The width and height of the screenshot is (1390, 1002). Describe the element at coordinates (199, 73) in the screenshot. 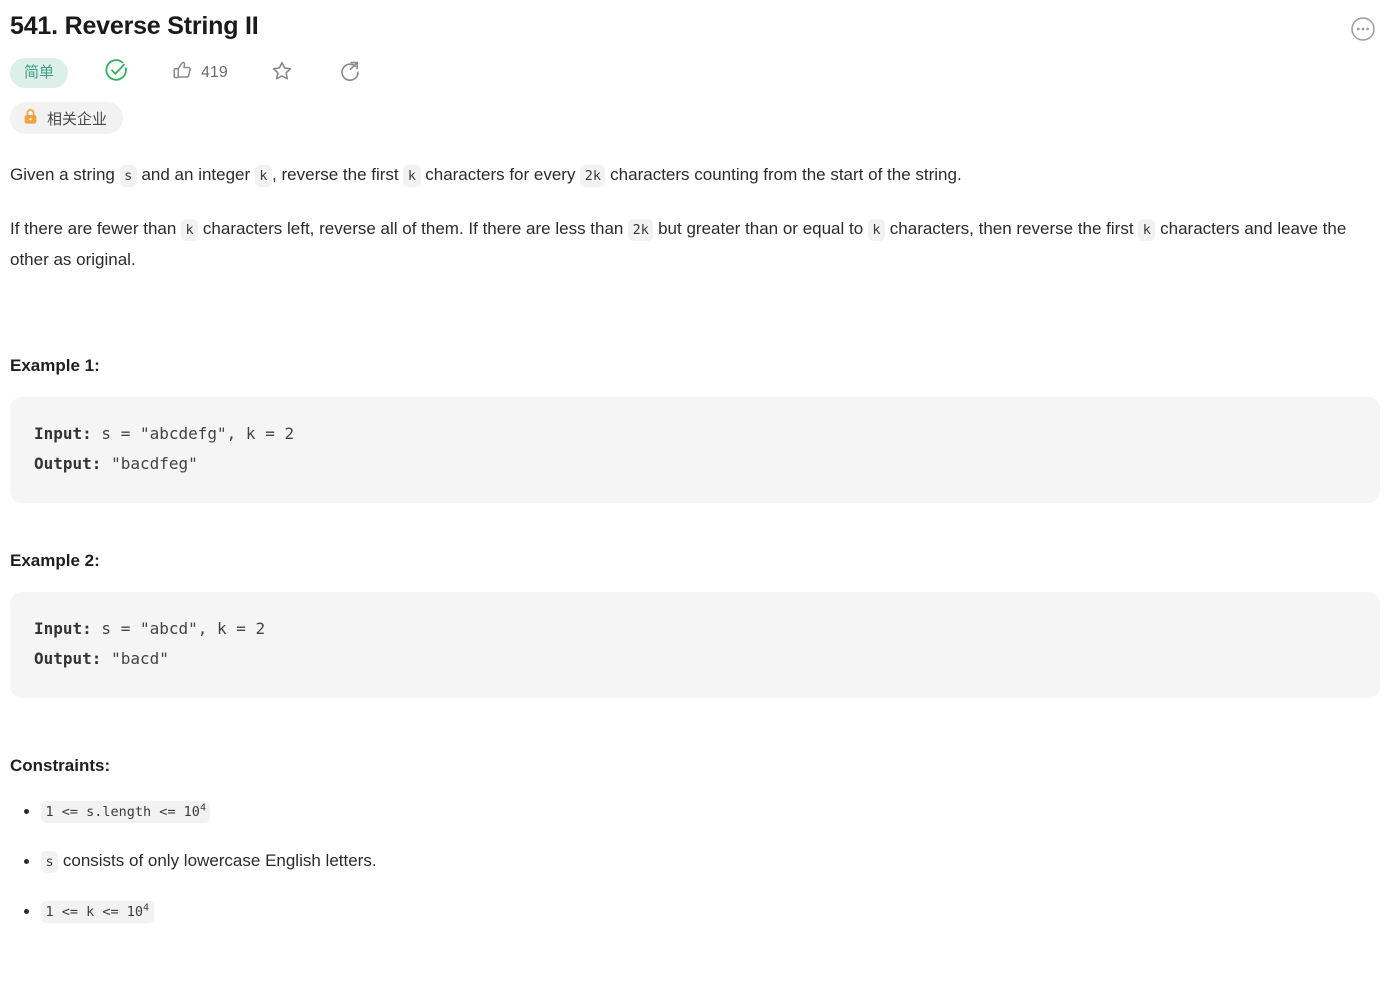

I see `upvote-button: 419` at that location.